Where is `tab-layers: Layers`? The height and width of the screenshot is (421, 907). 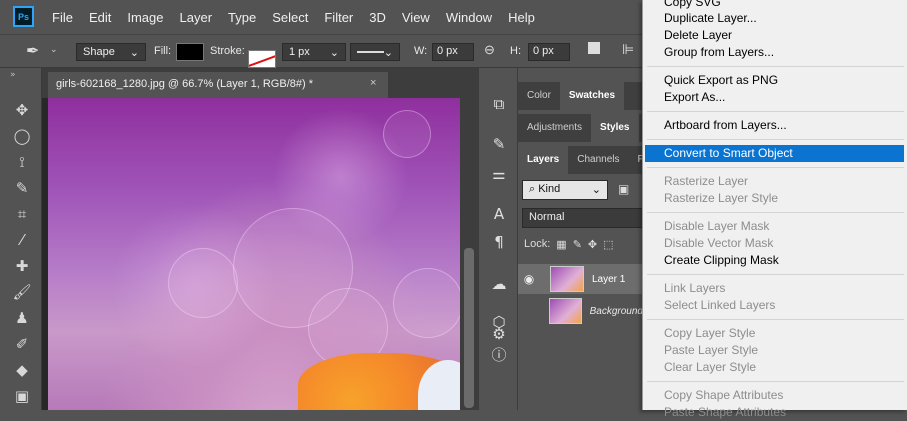 tab-layers: Layers is located at coordinates (543, 160).